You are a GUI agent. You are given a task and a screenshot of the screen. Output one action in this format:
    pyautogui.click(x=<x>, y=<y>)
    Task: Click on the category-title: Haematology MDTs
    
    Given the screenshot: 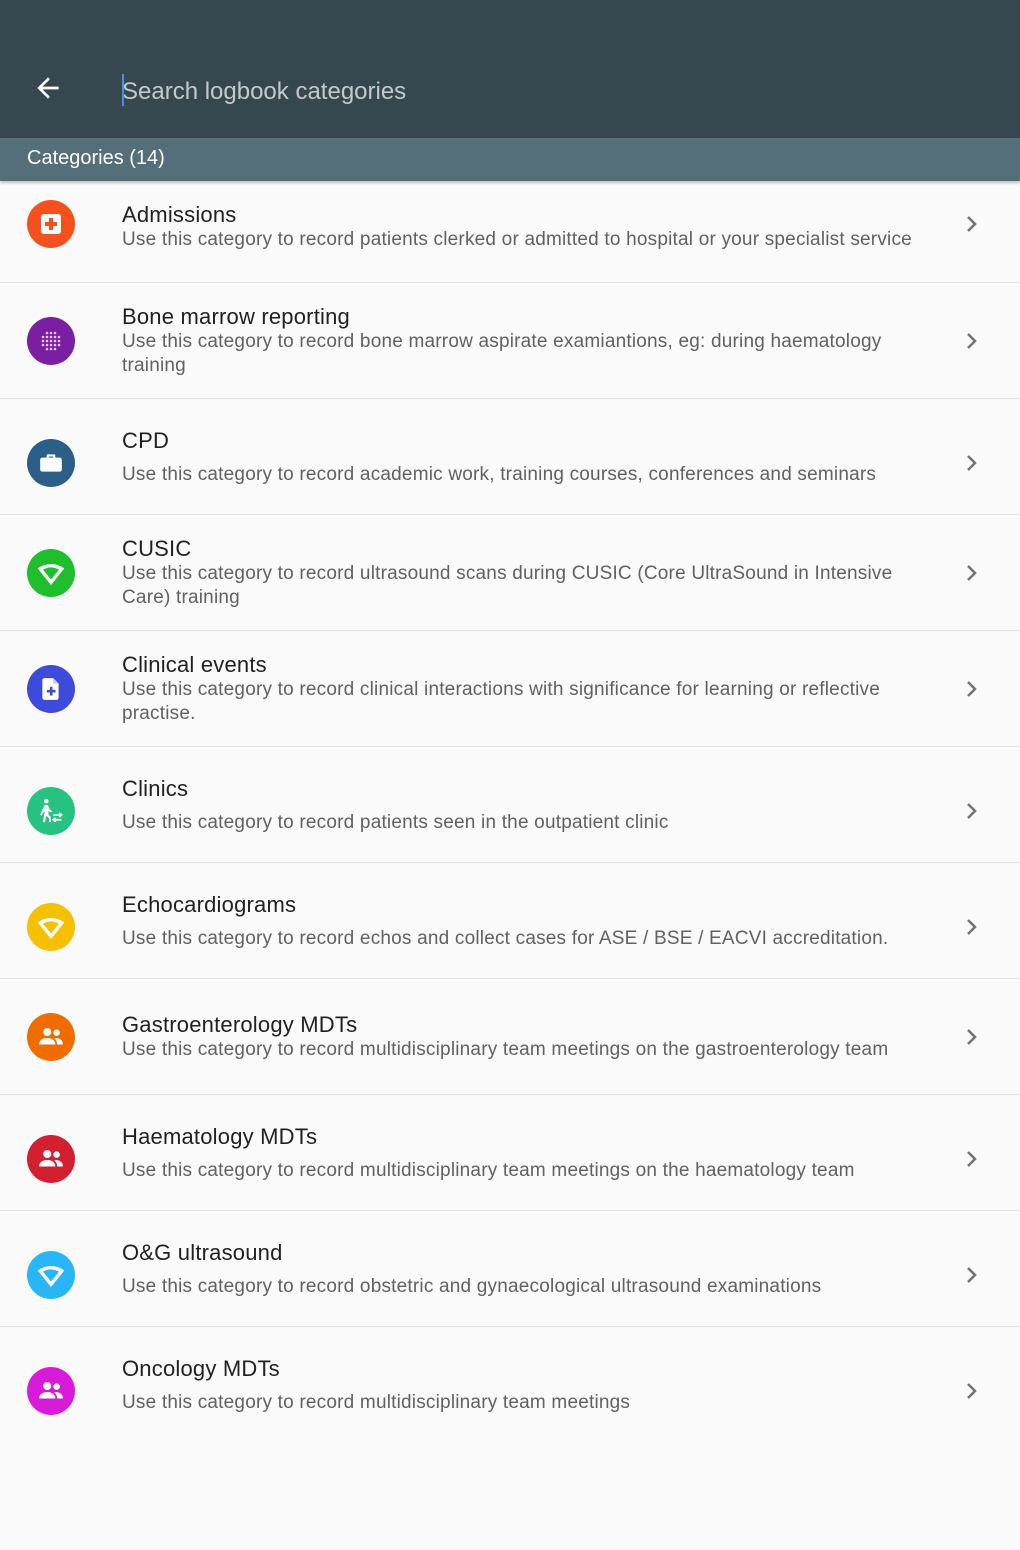 What is the action you would take?
    pyautogui.click(x=220, y=1136)
    